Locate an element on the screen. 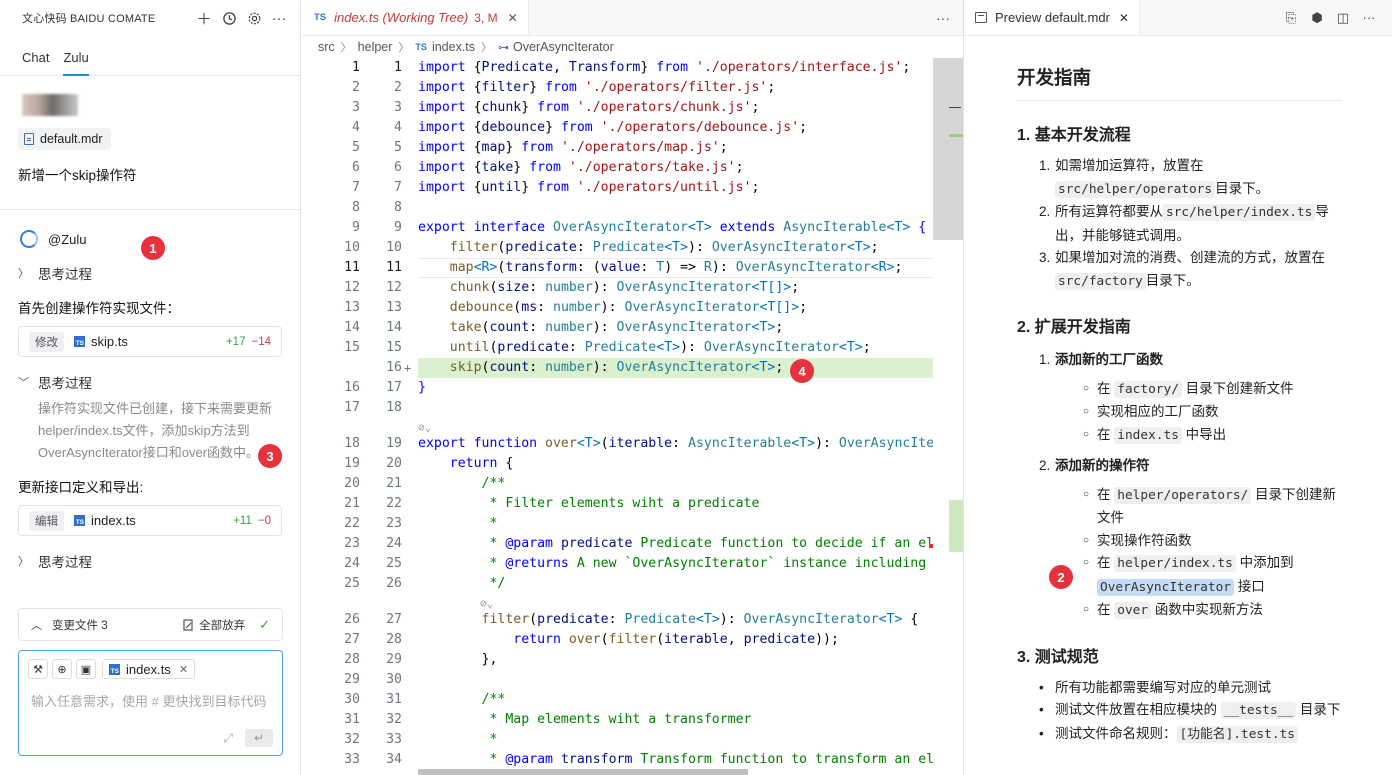  list-marker: ○ is located at coordinates (1086, 540).